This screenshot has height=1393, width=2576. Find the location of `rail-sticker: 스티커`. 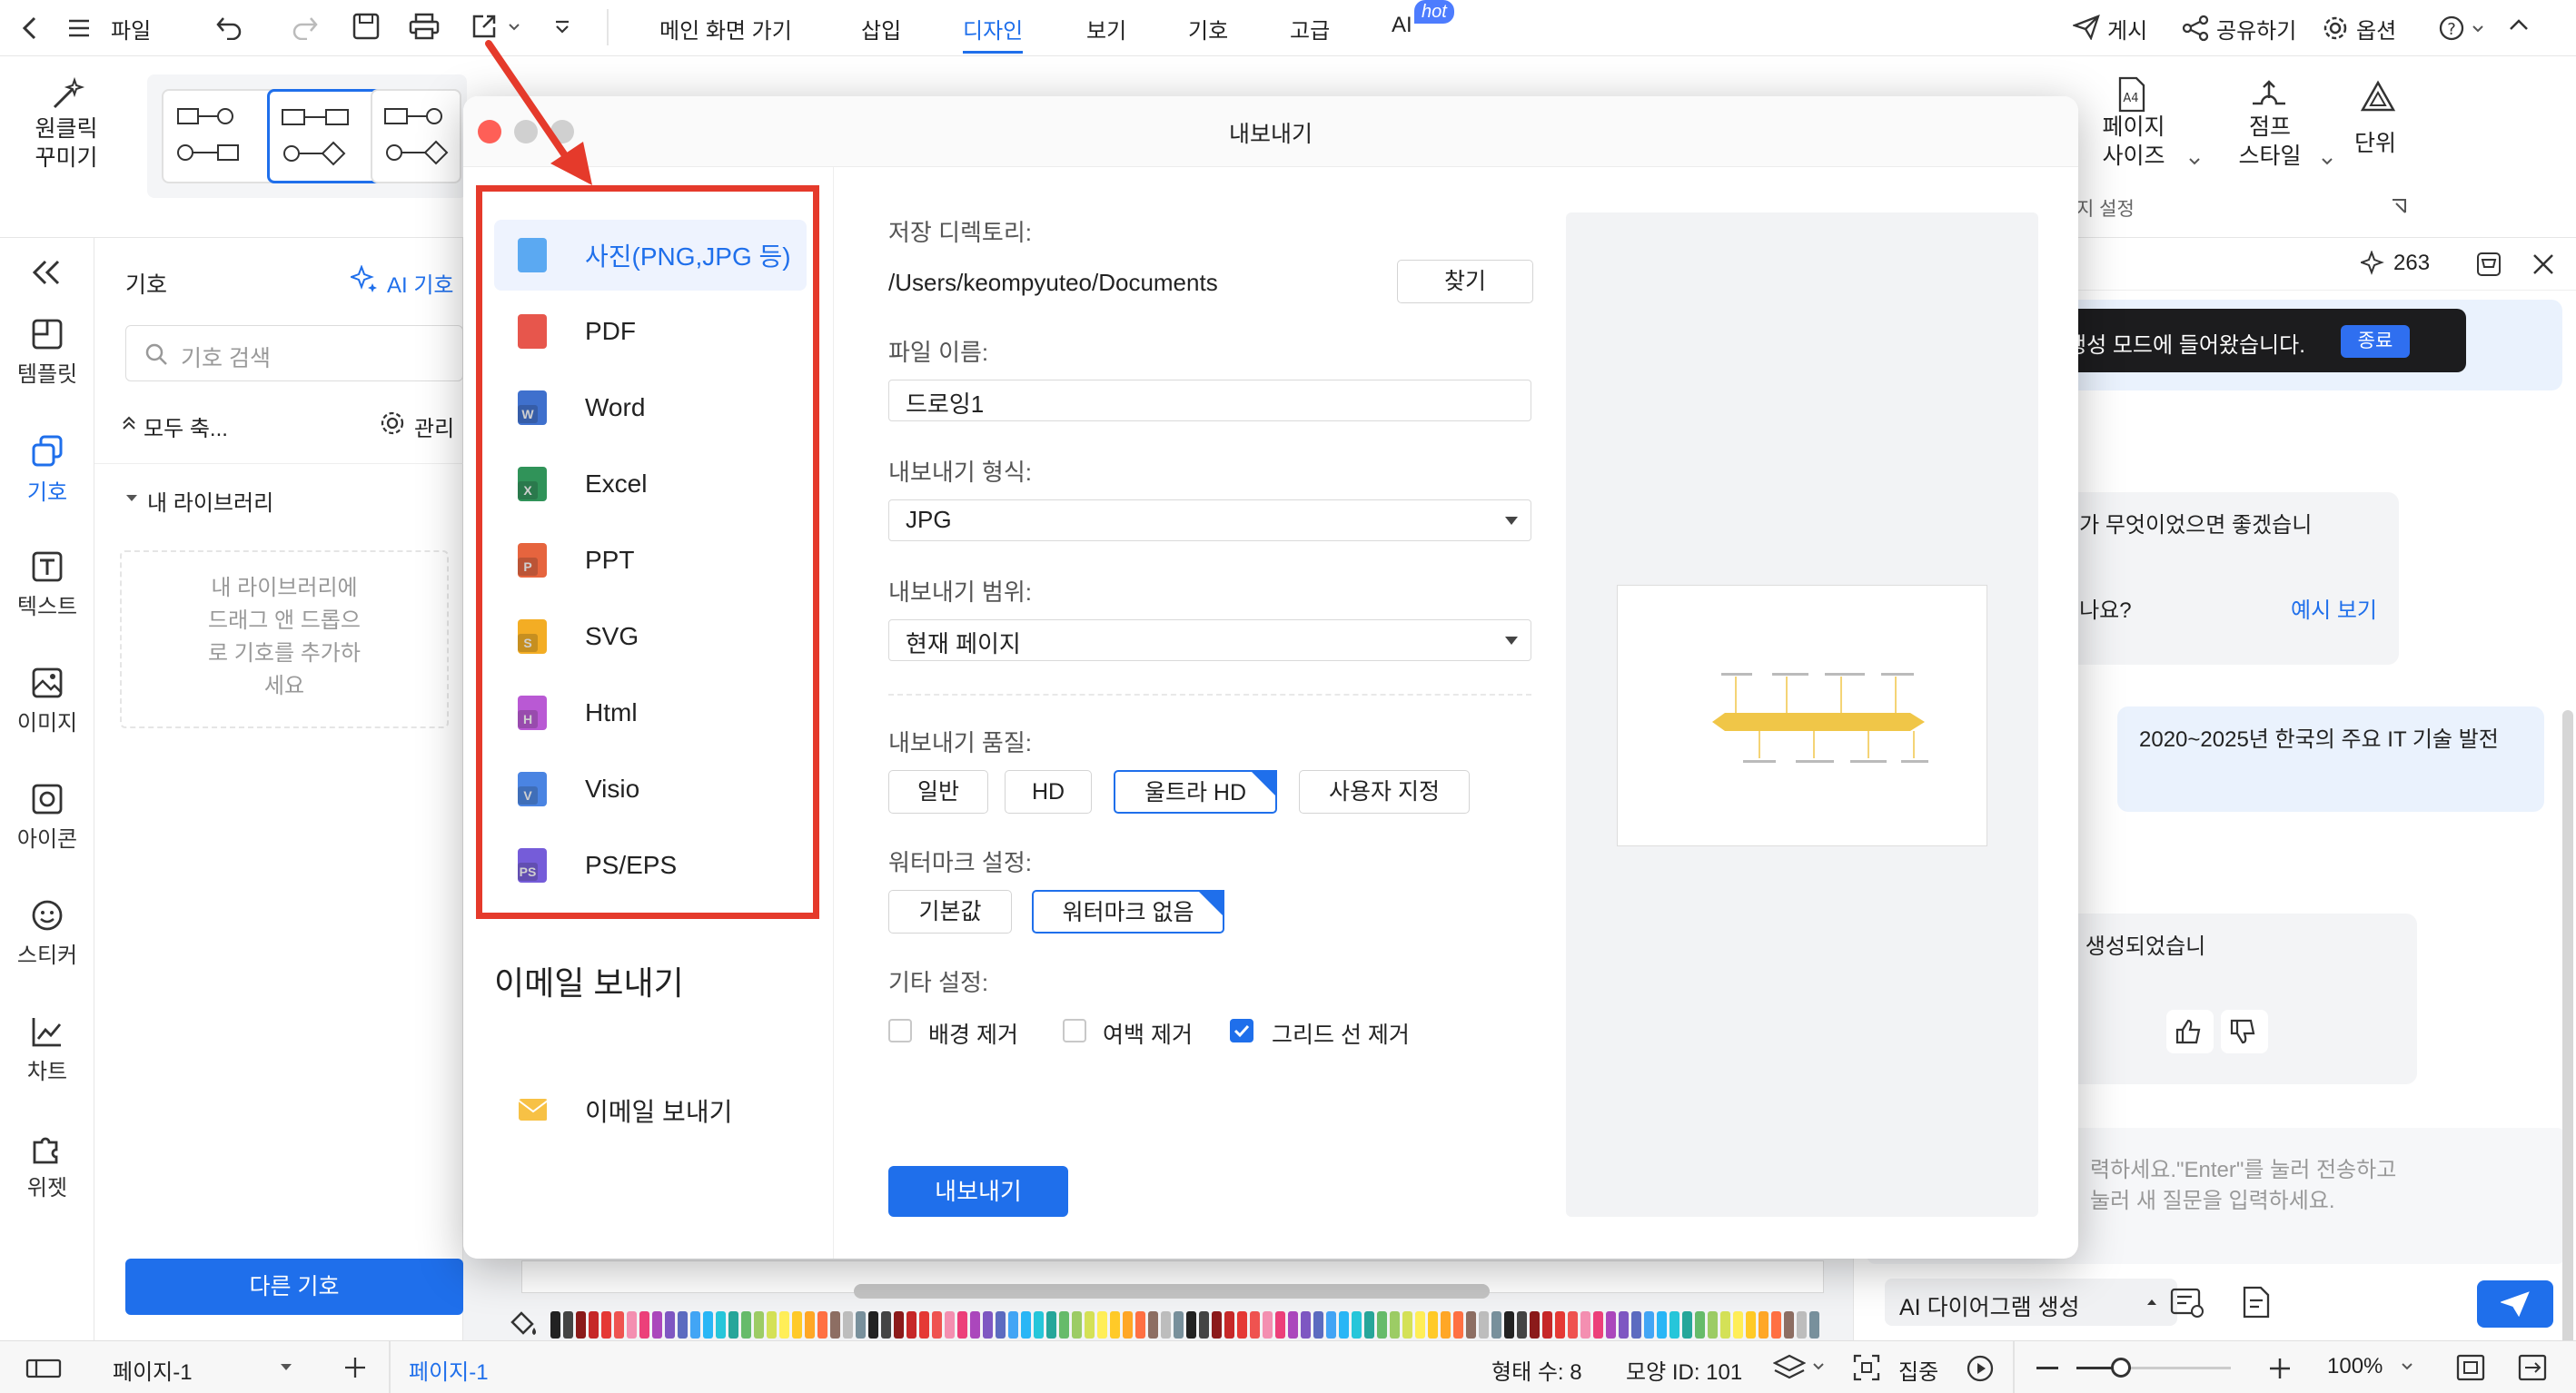

rail-sticker: 스티커 is located at coordinates (47, 934).